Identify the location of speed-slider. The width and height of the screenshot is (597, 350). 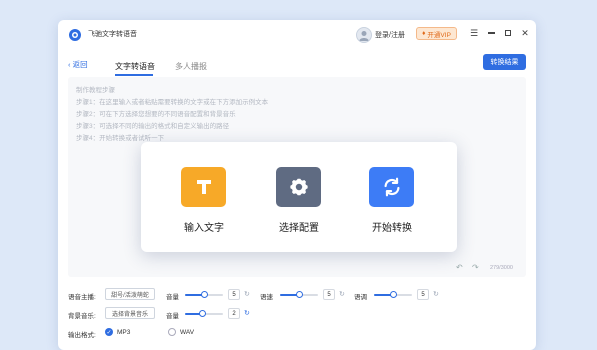
(299, 294).